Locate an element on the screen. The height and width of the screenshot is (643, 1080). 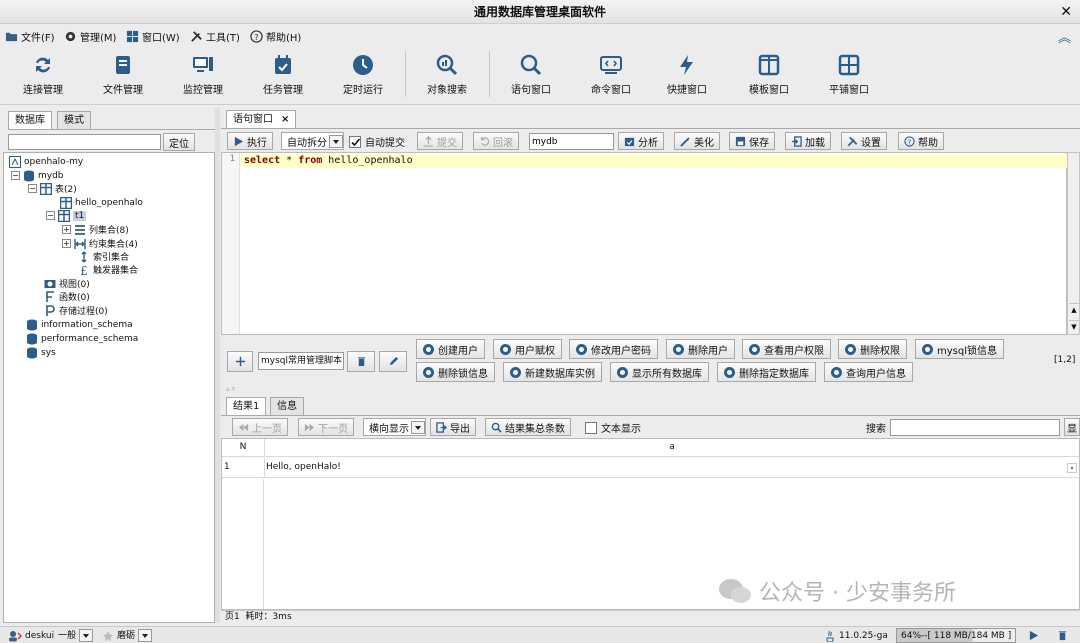
revoke-privilege-button: 删除权限 is located at coordinates (872, 349).